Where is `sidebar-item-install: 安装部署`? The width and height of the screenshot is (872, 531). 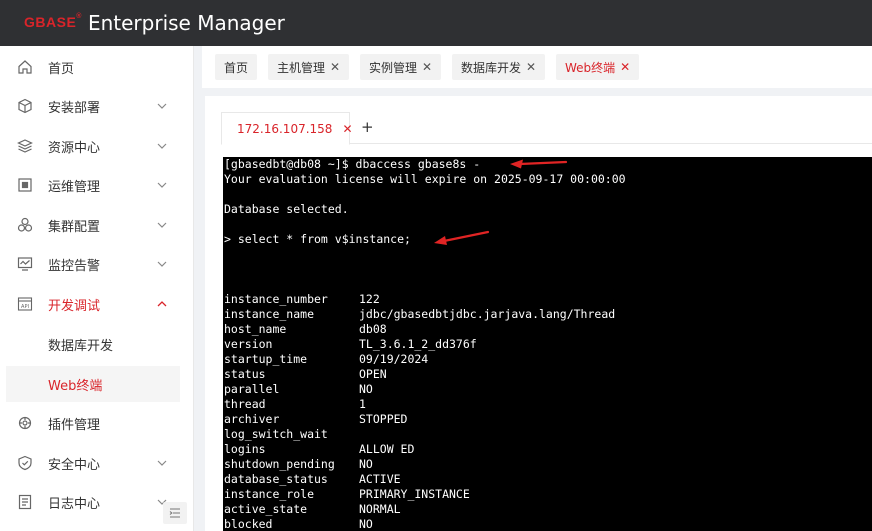 sidebar-item-install: 安装部署 is located at coordinates (97, 106).